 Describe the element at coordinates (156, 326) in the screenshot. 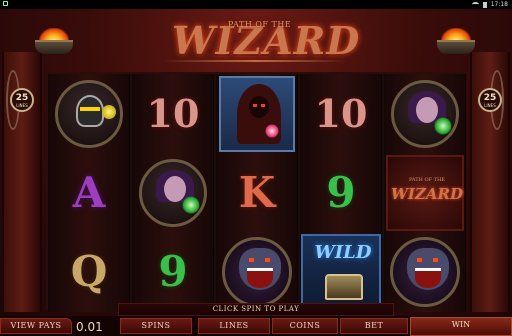

I see `spins-button: SPINS` at that location.